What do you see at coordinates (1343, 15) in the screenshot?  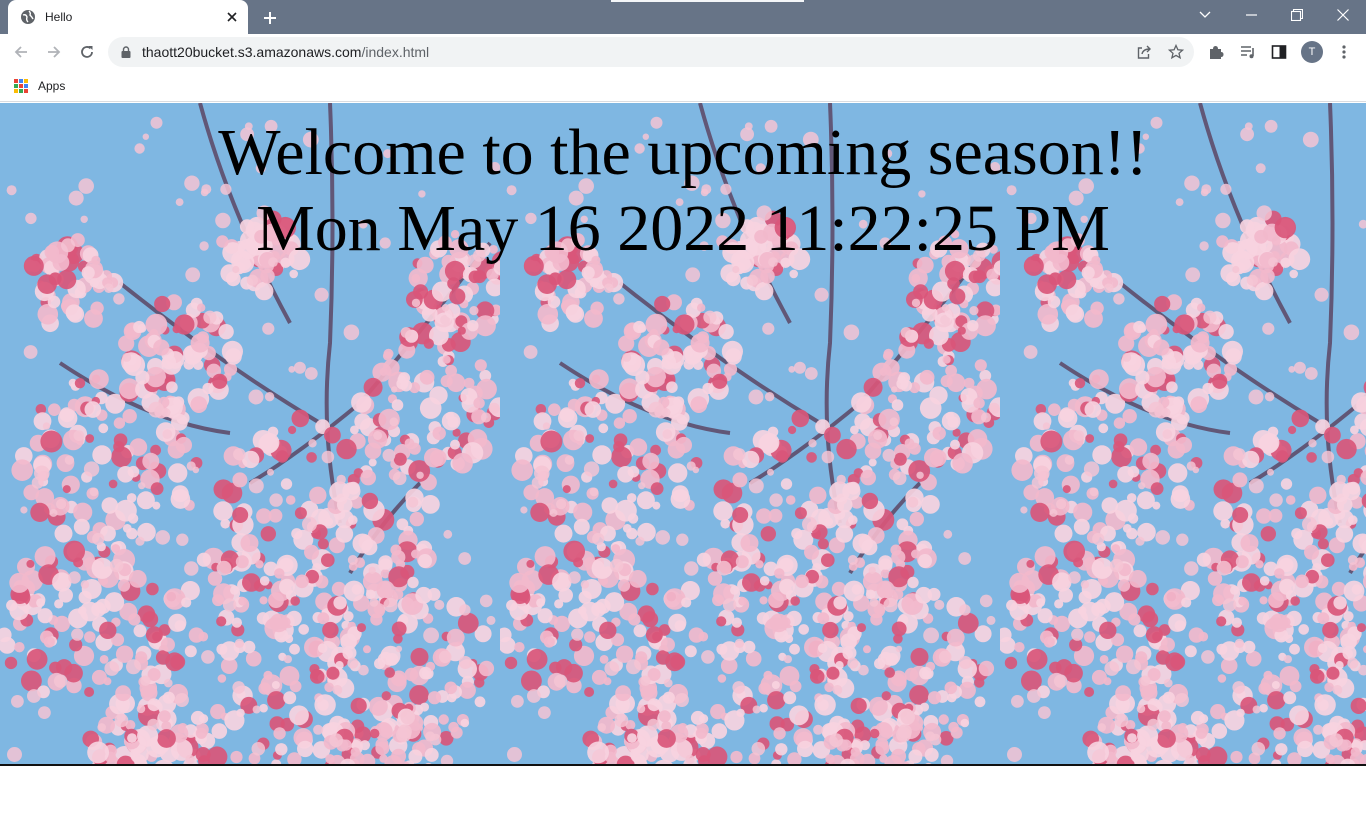 I see `close-window-button` at bounding box center [1343, 15].